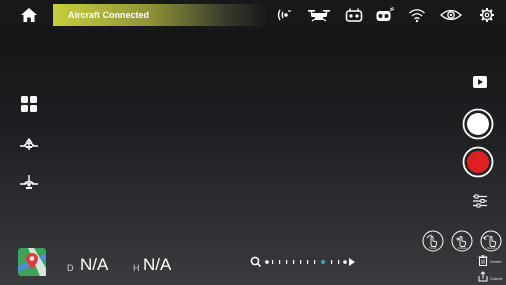 This screenshot has height=285, width=506. What do you see at coordinates (256, 262) in the screenshot?
I see `zoom-search-icon` at bounding box center [256, 262].